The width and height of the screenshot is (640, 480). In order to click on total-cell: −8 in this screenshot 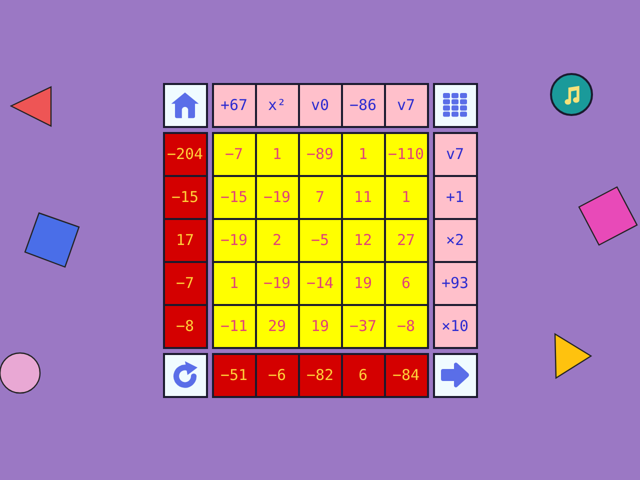, I will do `click(185, 326)`.